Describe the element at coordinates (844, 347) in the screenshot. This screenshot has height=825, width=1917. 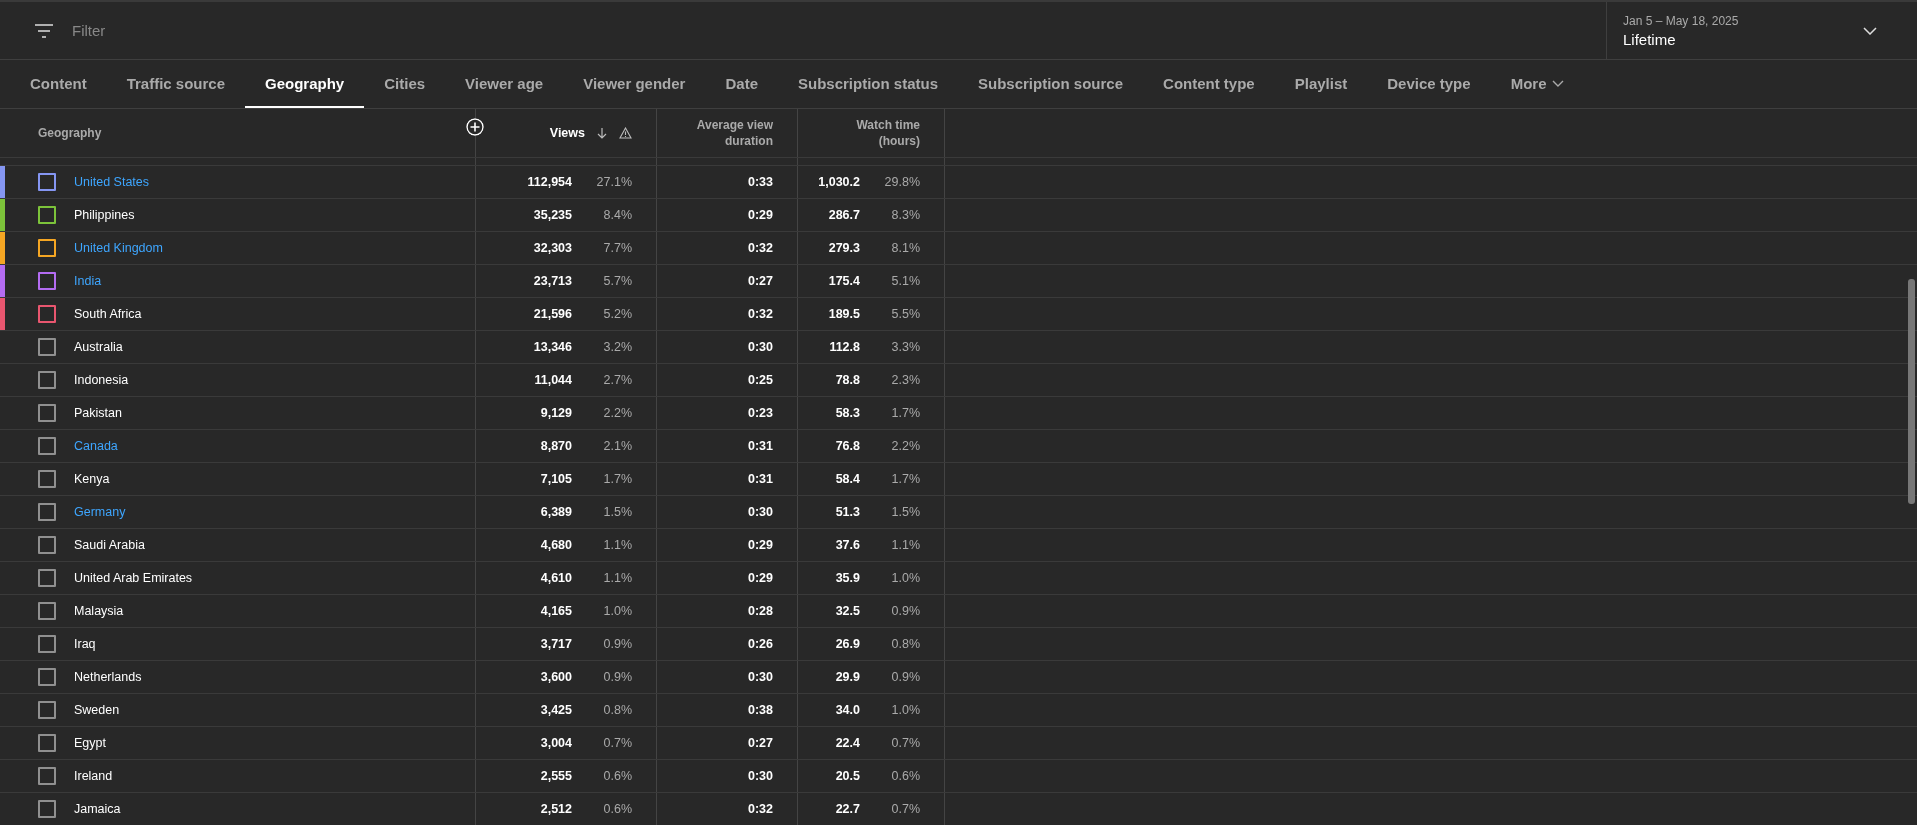
I see `watch-time-value: 112.8` at that location.